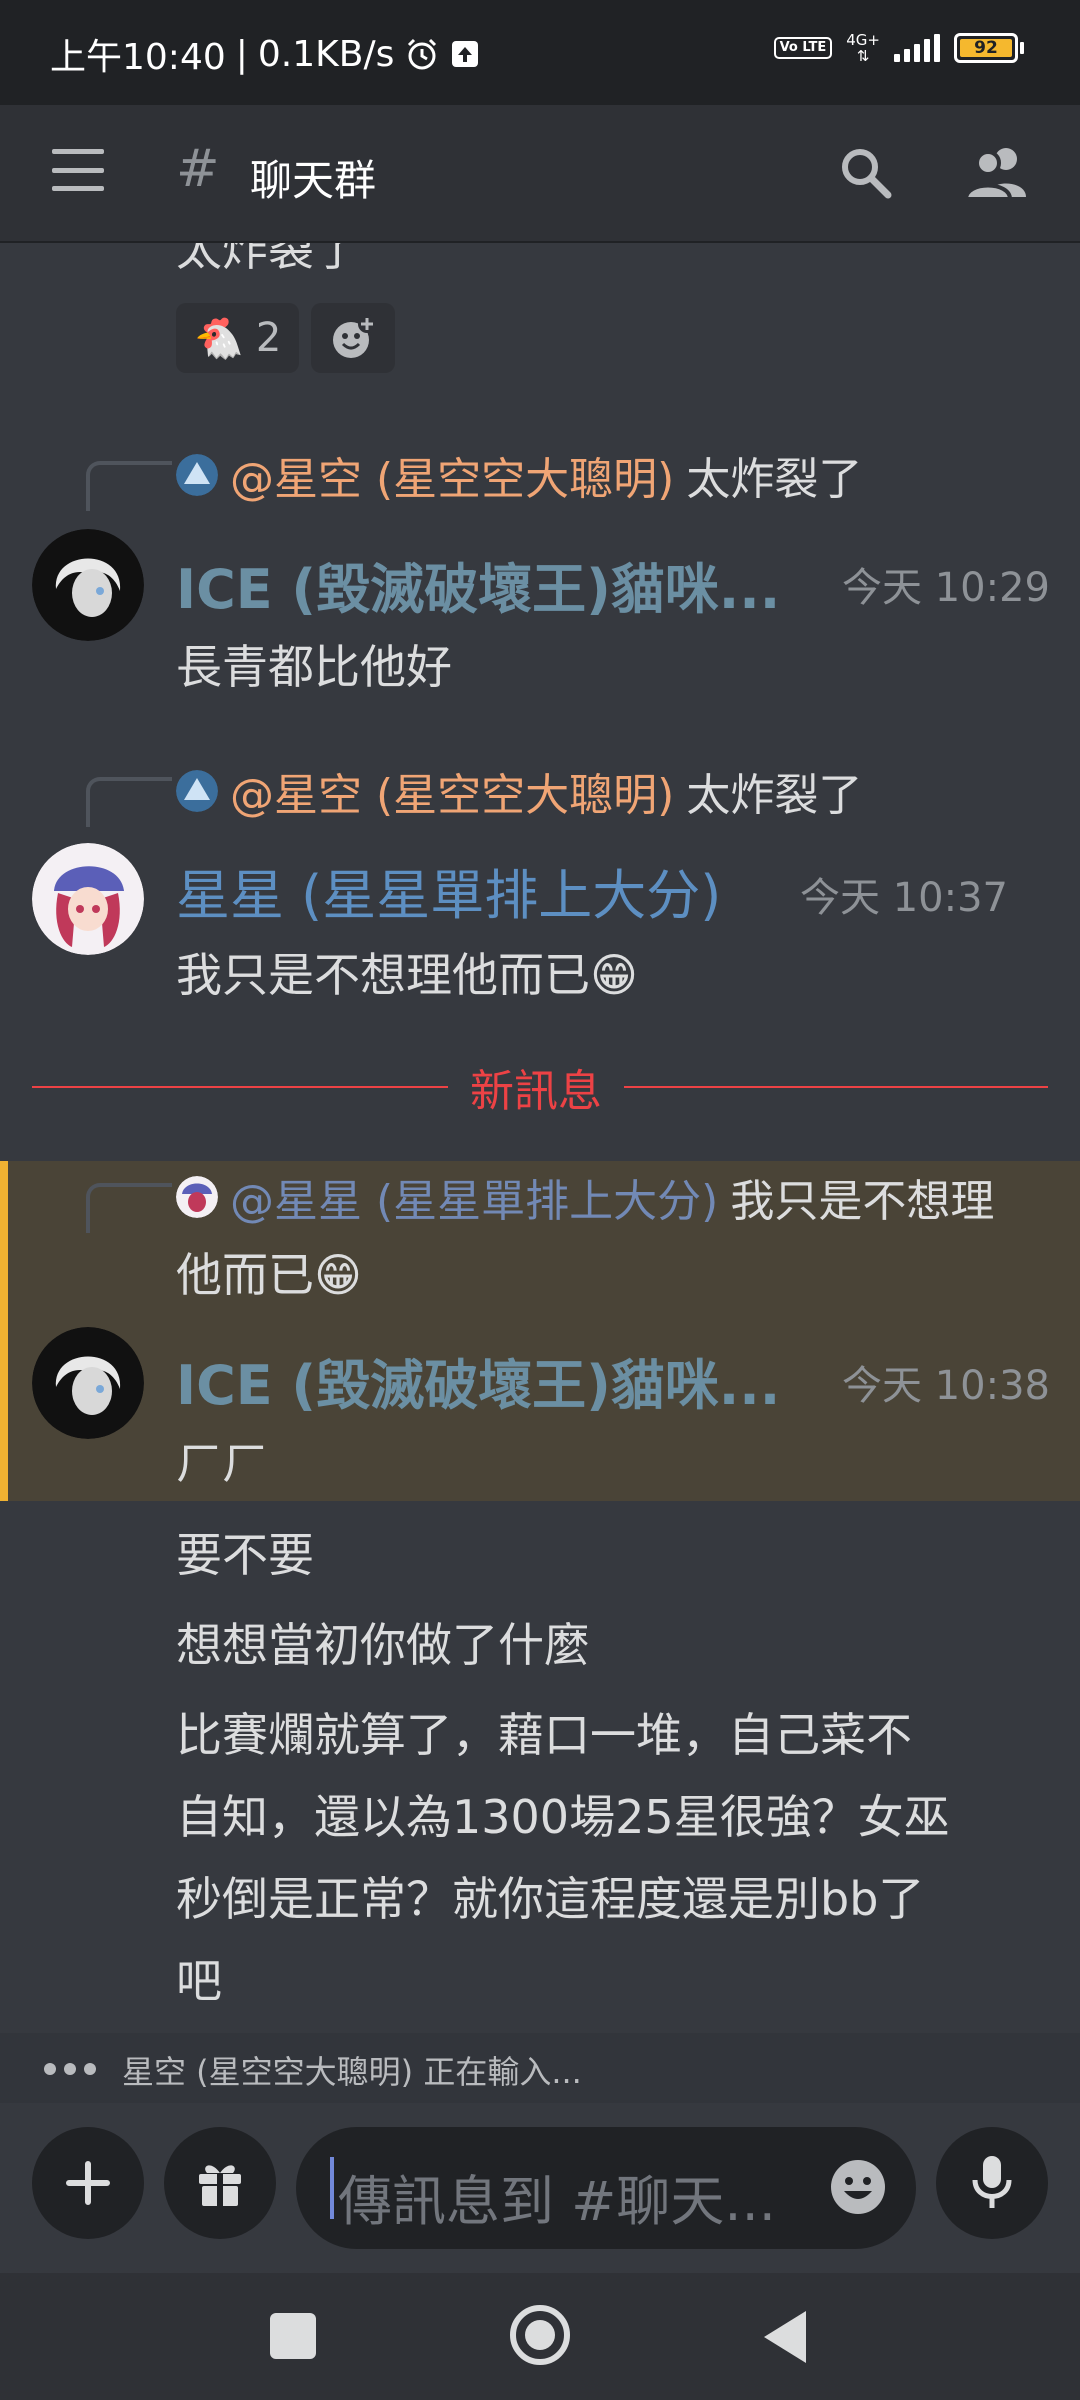 The image size is (1080, 2400). I want to click on reply-text-continued: 他而已😁, so click(269, 1275).